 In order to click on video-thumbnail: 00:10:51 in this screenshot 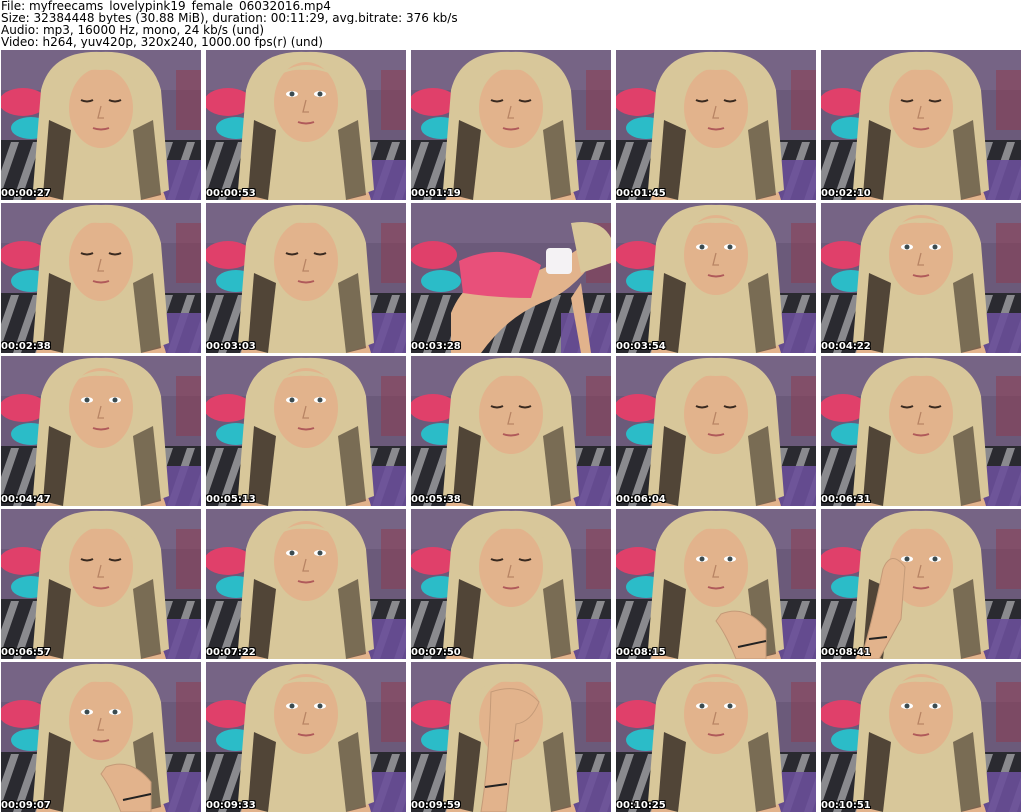, I will do `click(921, 737)`.